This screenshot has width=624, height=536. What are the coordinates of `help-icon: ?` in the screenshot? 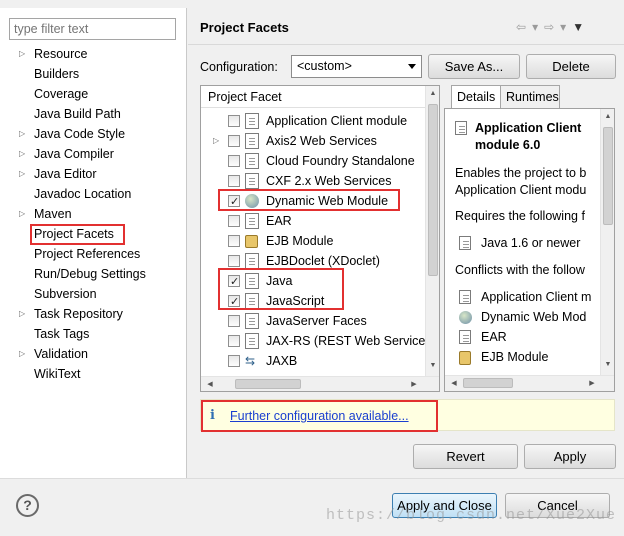 It's located at (27, 505).